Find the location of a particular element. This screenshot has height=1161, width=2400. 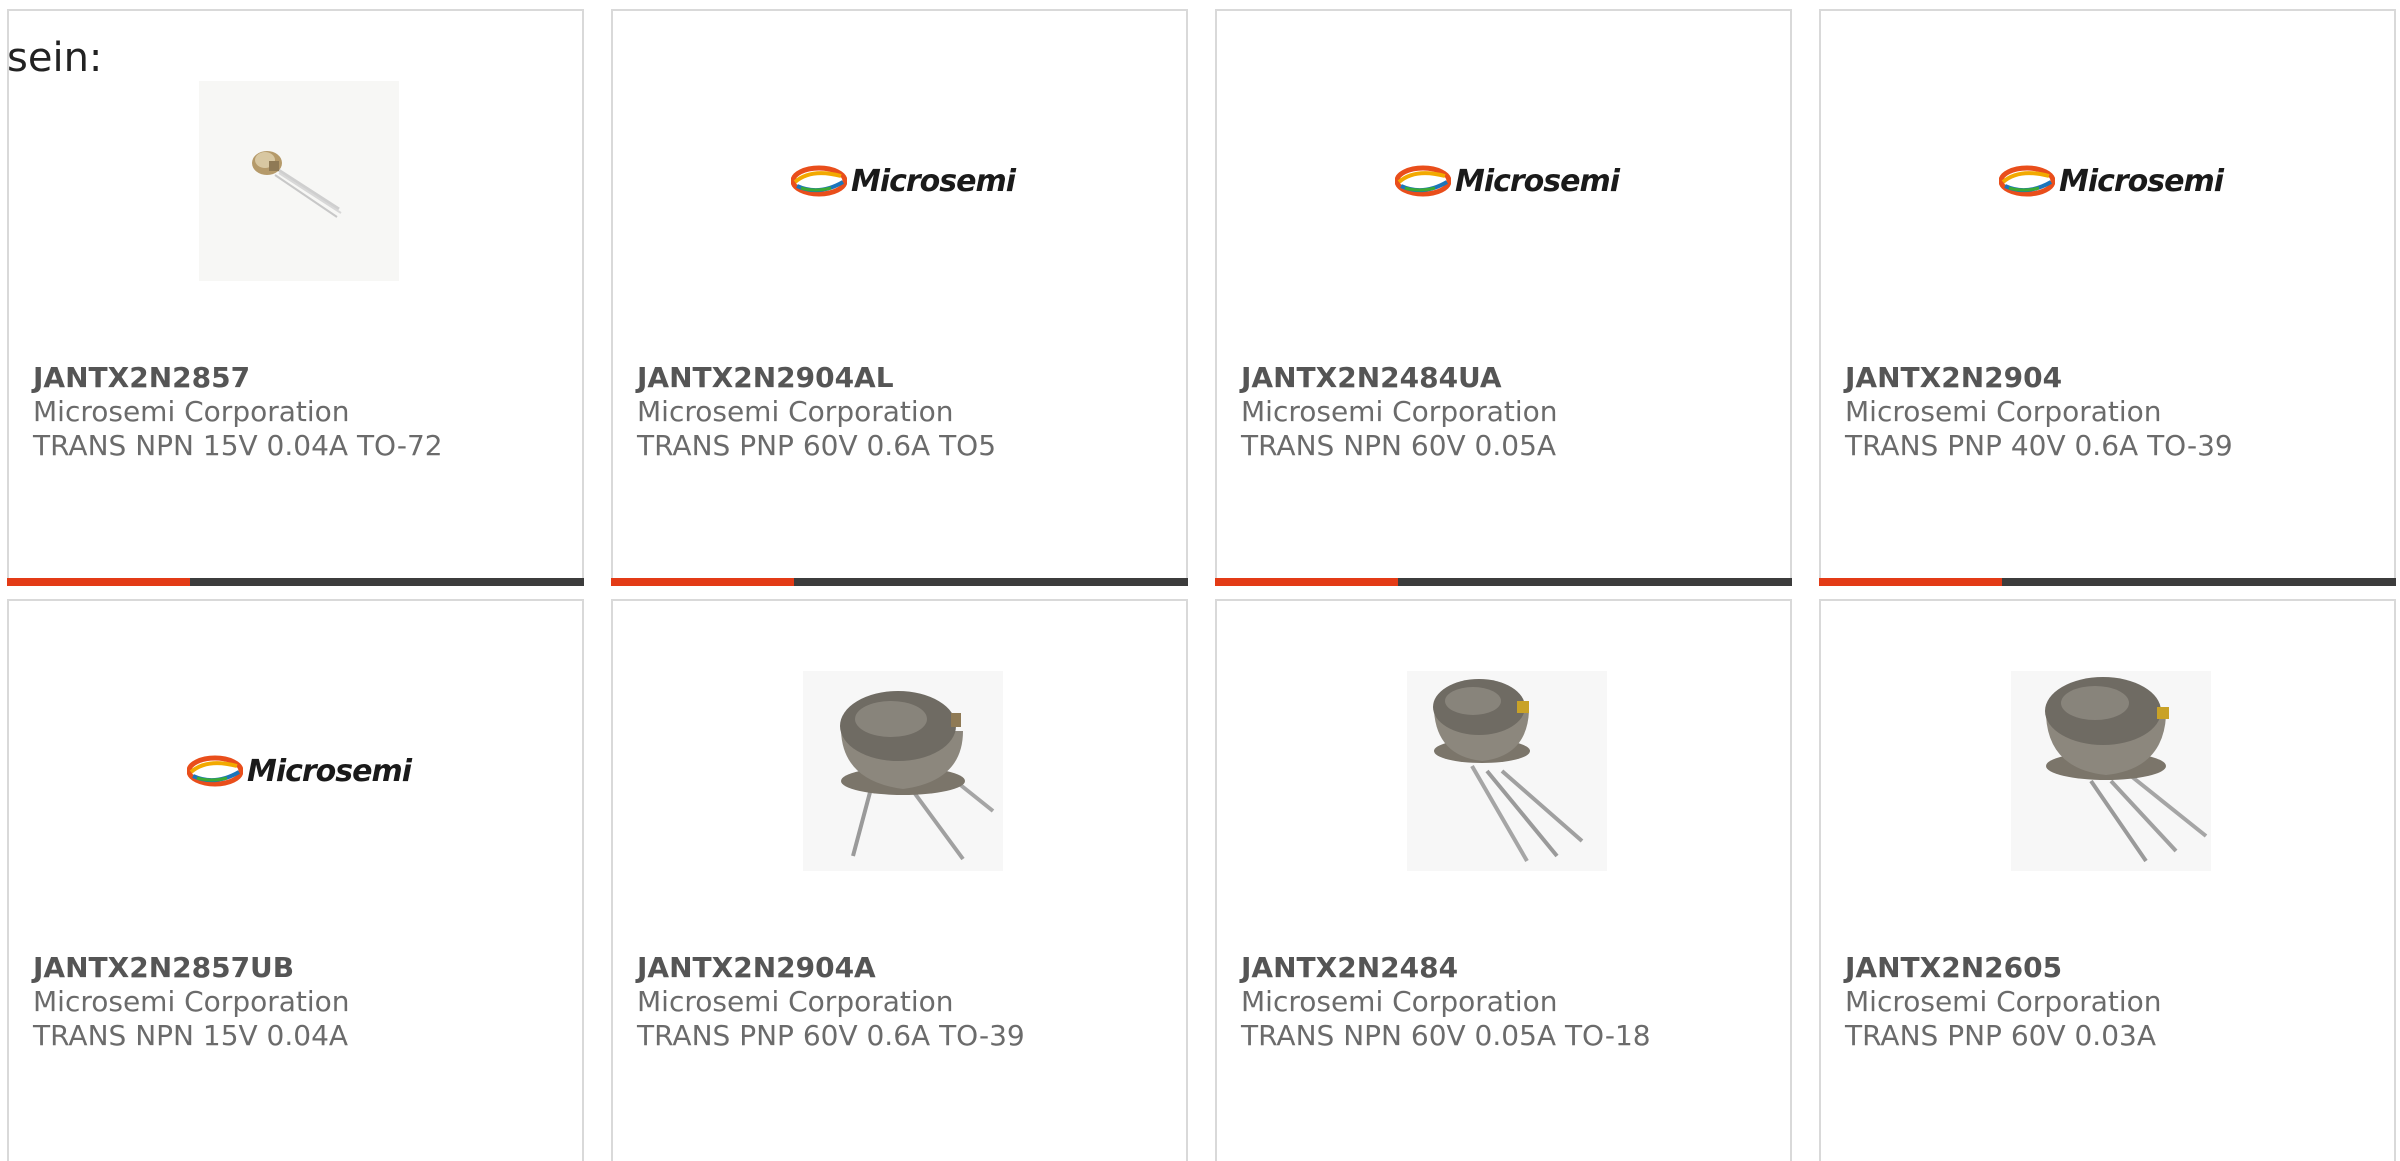

description: TRANS PNP 60V 0.03A is located at coordinates (2000, 1035).